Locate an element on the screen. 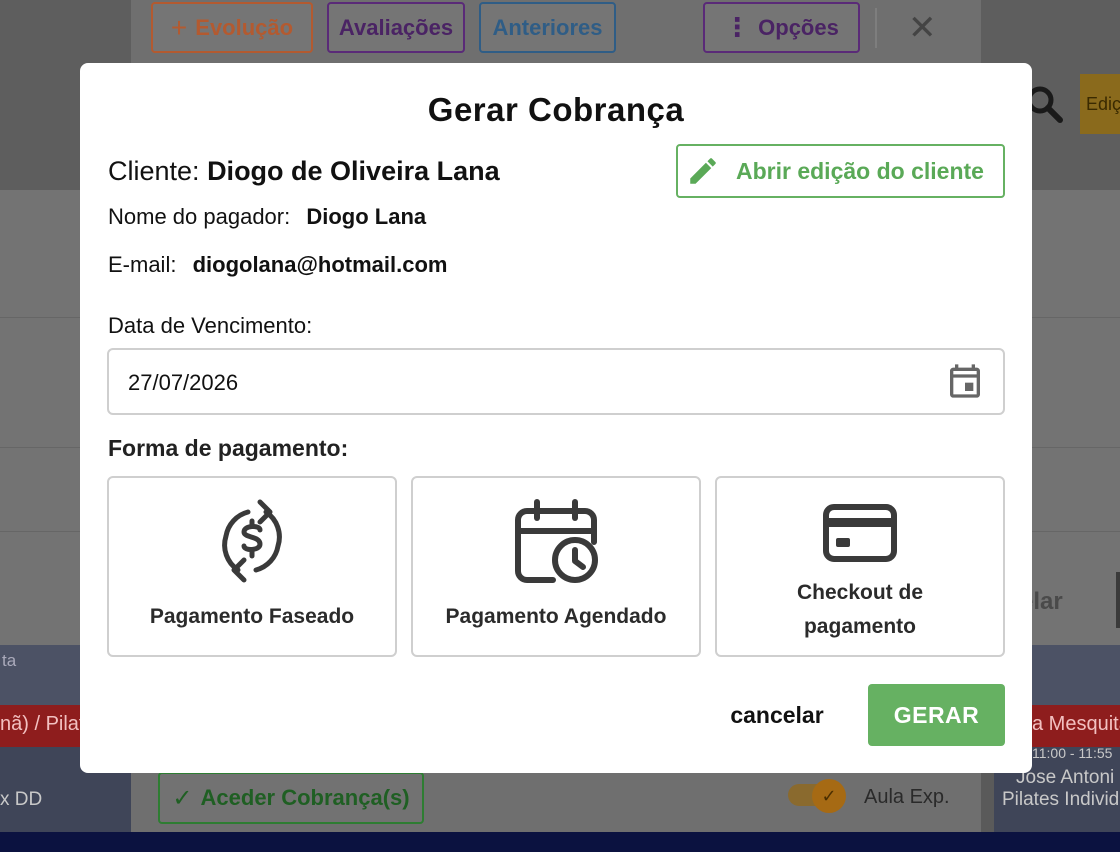 This screenshot has height=852, width=1120. evolucao-label: Evolução is located at coordinates (244, 27).